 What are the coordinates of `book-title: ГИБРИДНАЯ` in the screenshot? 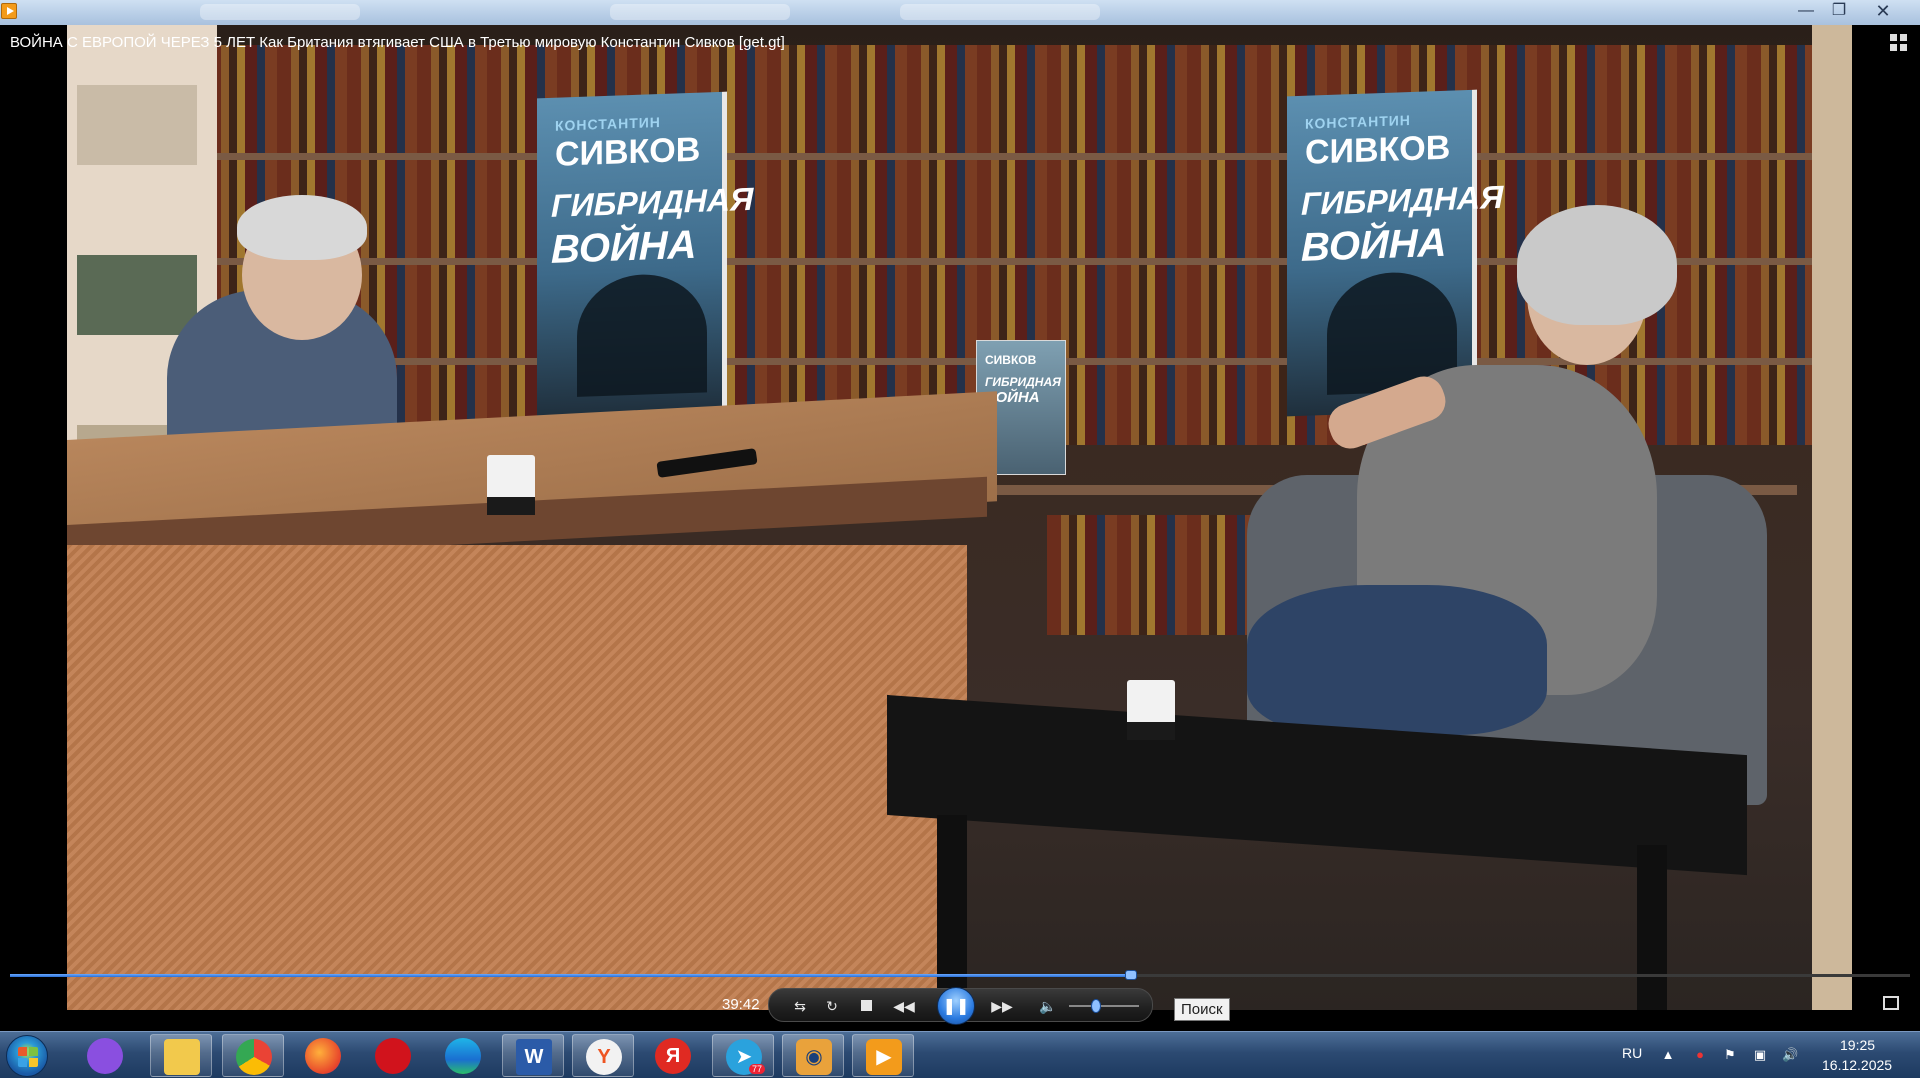 It's located at (1023, 382).